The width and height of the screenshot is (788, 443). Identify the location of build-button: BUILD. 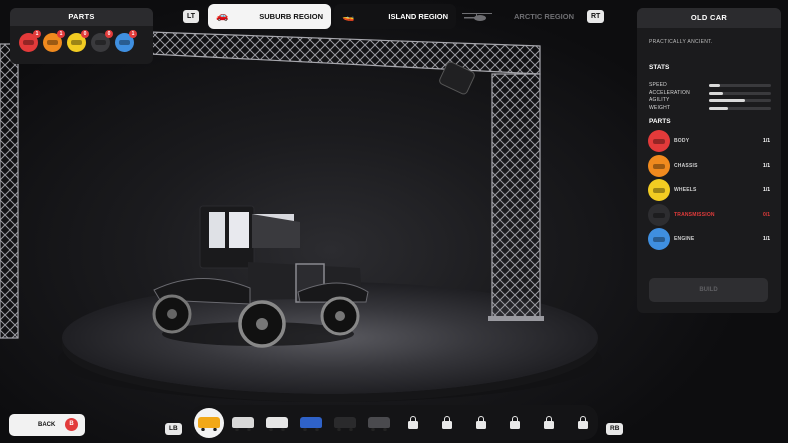
(708, 290).